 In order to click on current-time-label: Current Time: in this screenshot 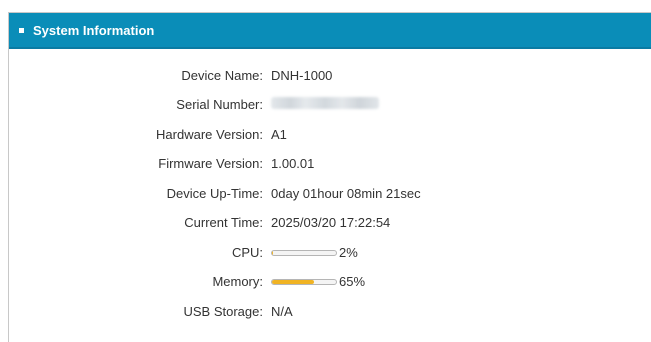, I will do `click(223, 222)`.